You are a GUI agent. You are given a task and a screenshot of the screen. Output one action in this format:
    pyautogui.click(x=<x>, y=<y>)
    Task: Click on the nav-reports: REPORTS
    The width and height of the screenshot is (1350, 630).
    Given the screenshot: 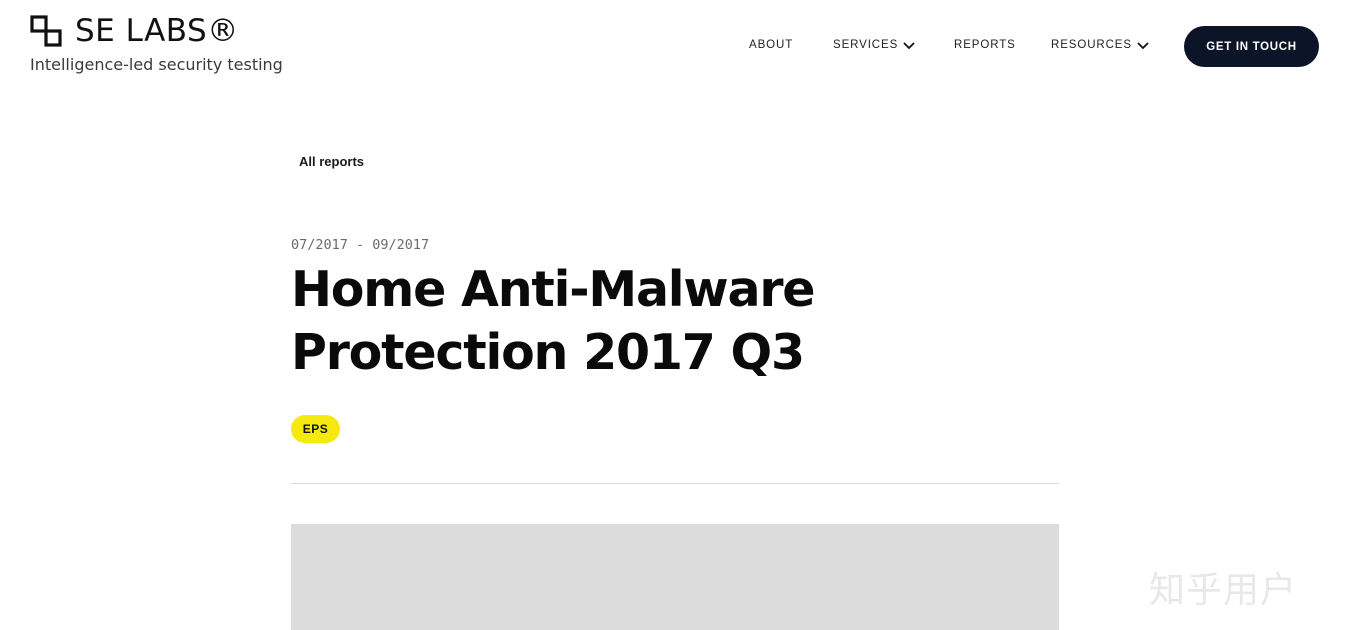 What is the action you would take?
    pyautogui.click(x=985, y=45)
    